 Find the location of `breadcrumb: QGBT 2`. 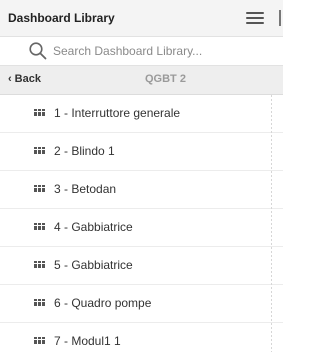

breadcrumb: QGBT 2 is located at coordinates (165, 79).